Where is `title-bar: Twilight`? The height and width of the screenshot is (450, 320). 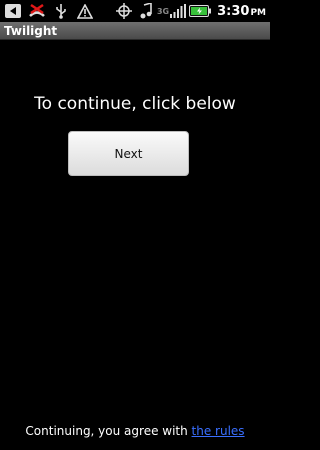 title-bar: Twilight is located at coordinates (135, 31).